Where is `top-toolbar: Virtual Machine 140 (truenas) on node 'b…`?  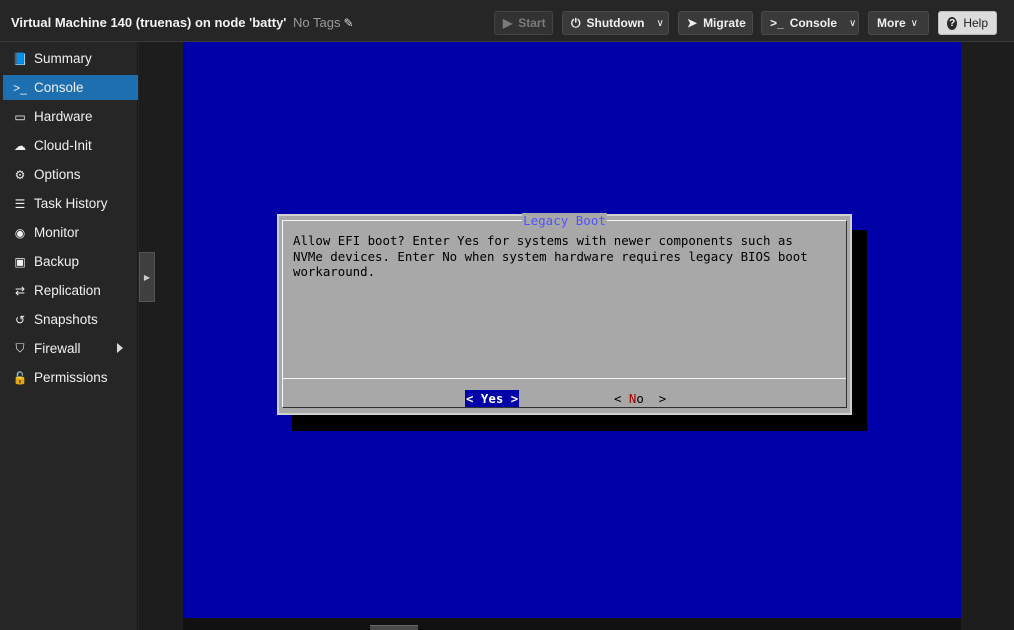 top-toolbar: Virtual Machine 140 (truenas) on node 'b… is located at coordinates (507, 21).